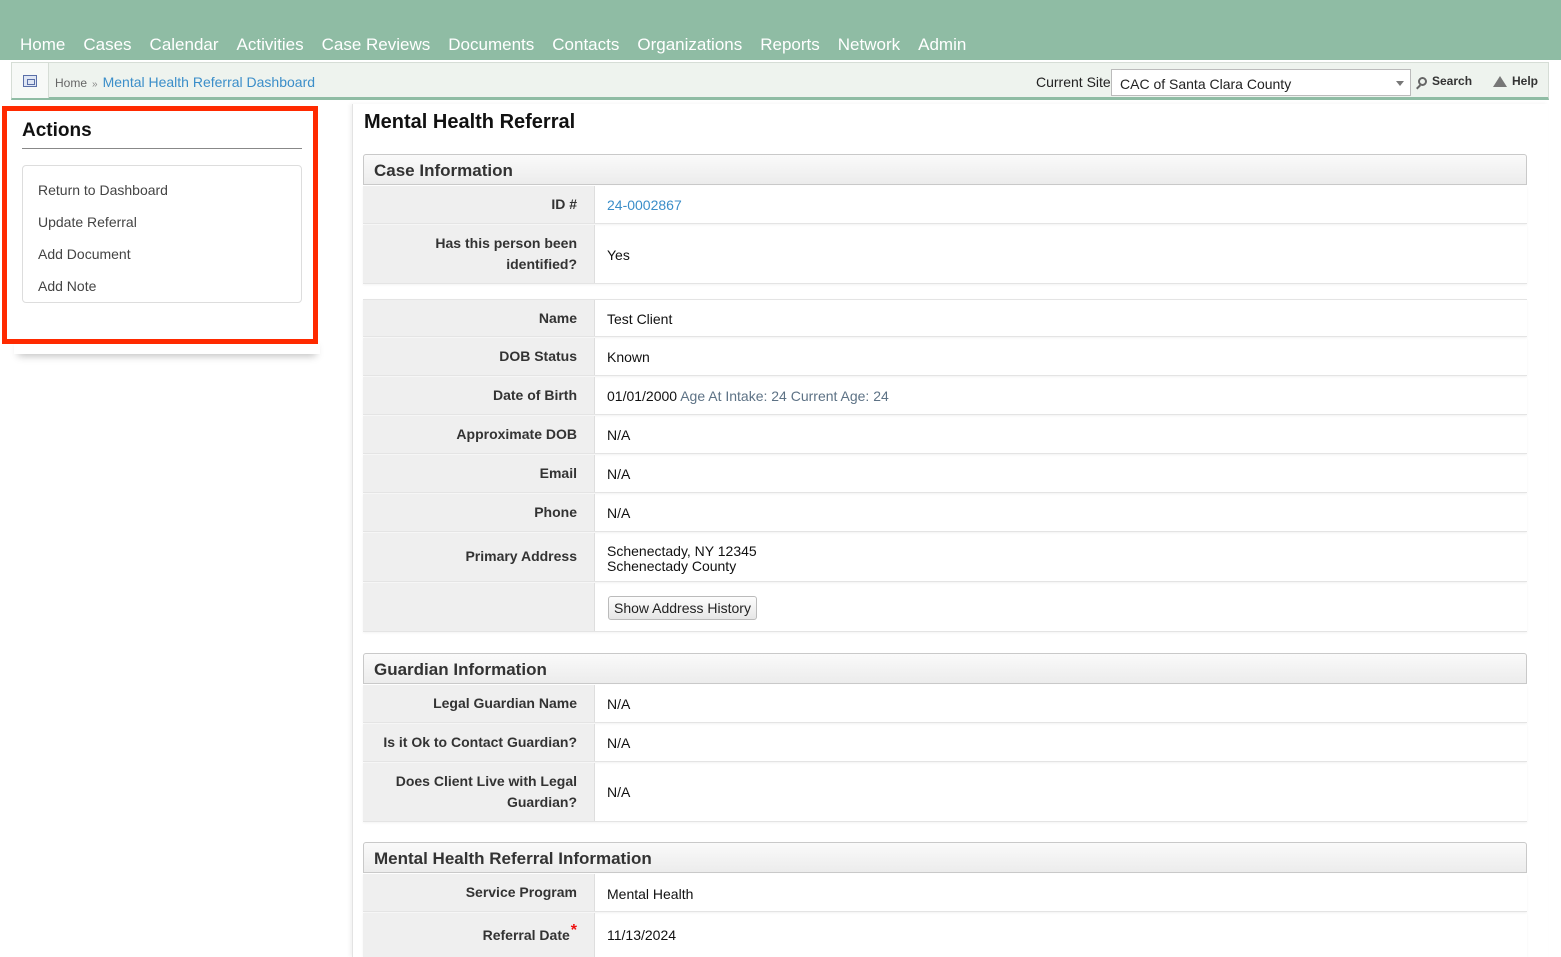  I want to click on search-button: Search, so click(1445, 81).